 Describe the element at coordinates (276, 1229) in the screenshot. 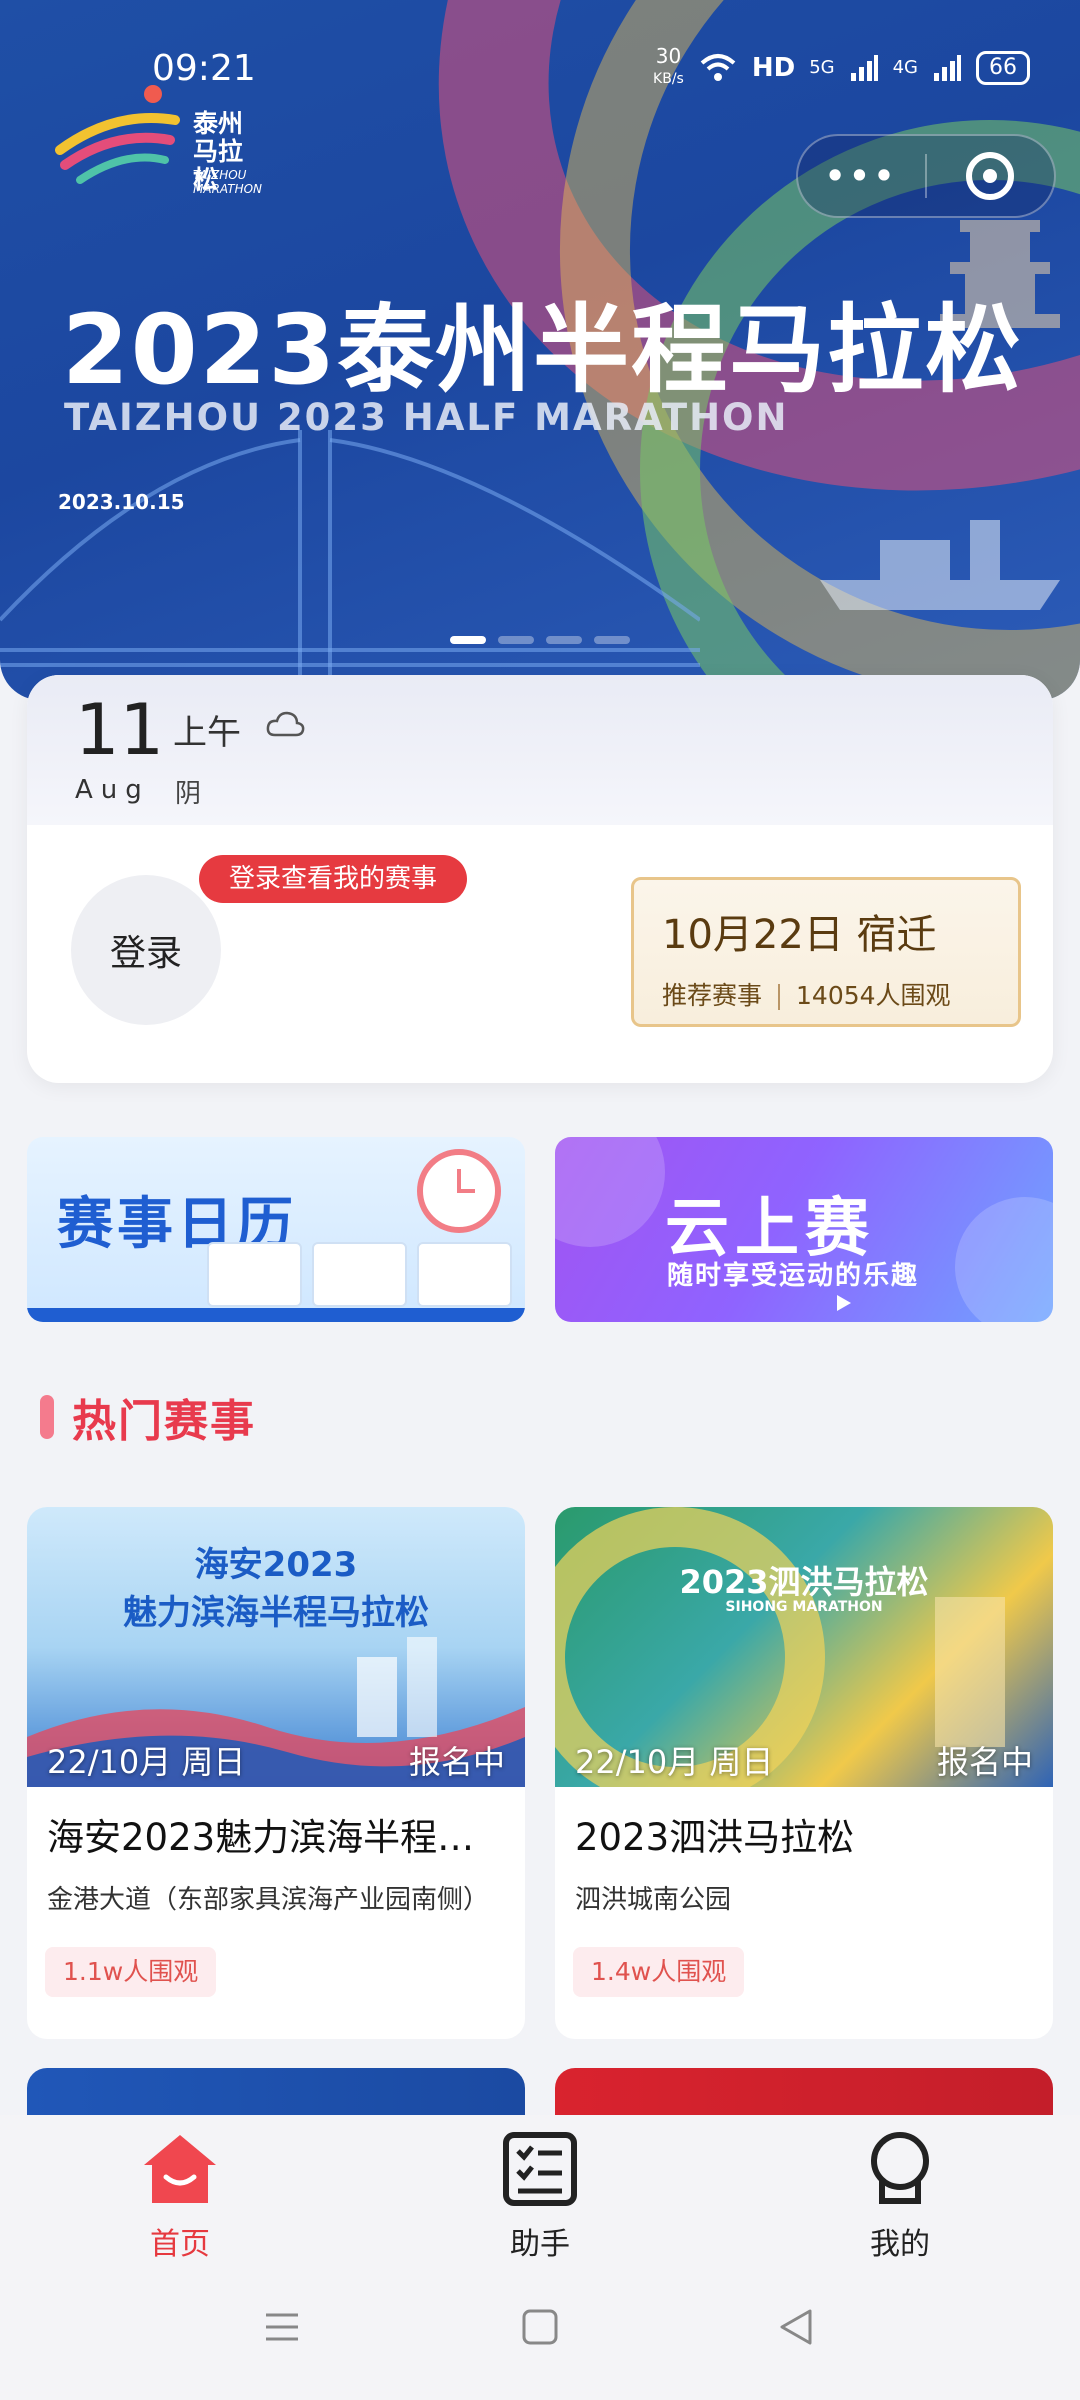

I see `event-calendar-tile: 赛事日历` at that location.